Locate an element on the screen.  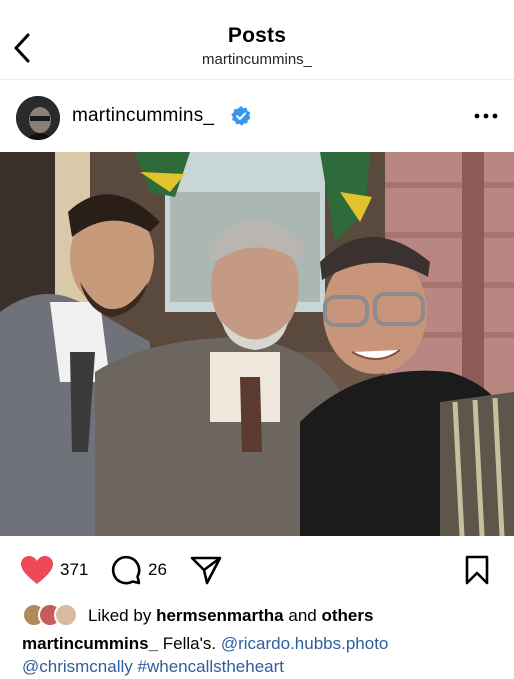
caption-hashtag: #whencallstheheart is located at coordinates (211, 666).